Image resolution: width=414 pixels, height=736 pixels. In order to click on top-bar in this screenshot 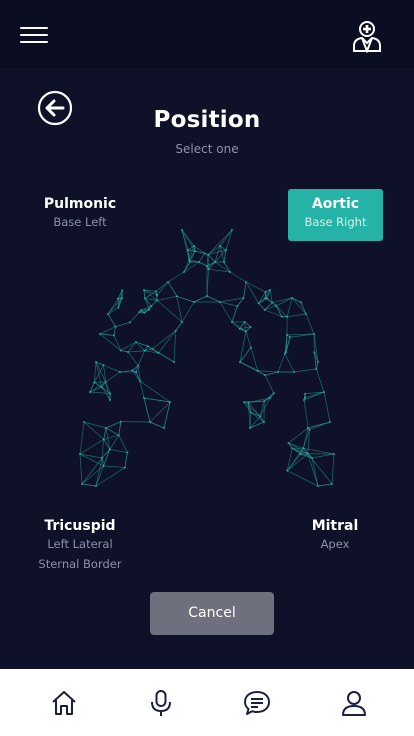, I will do `click(207, 34)`.